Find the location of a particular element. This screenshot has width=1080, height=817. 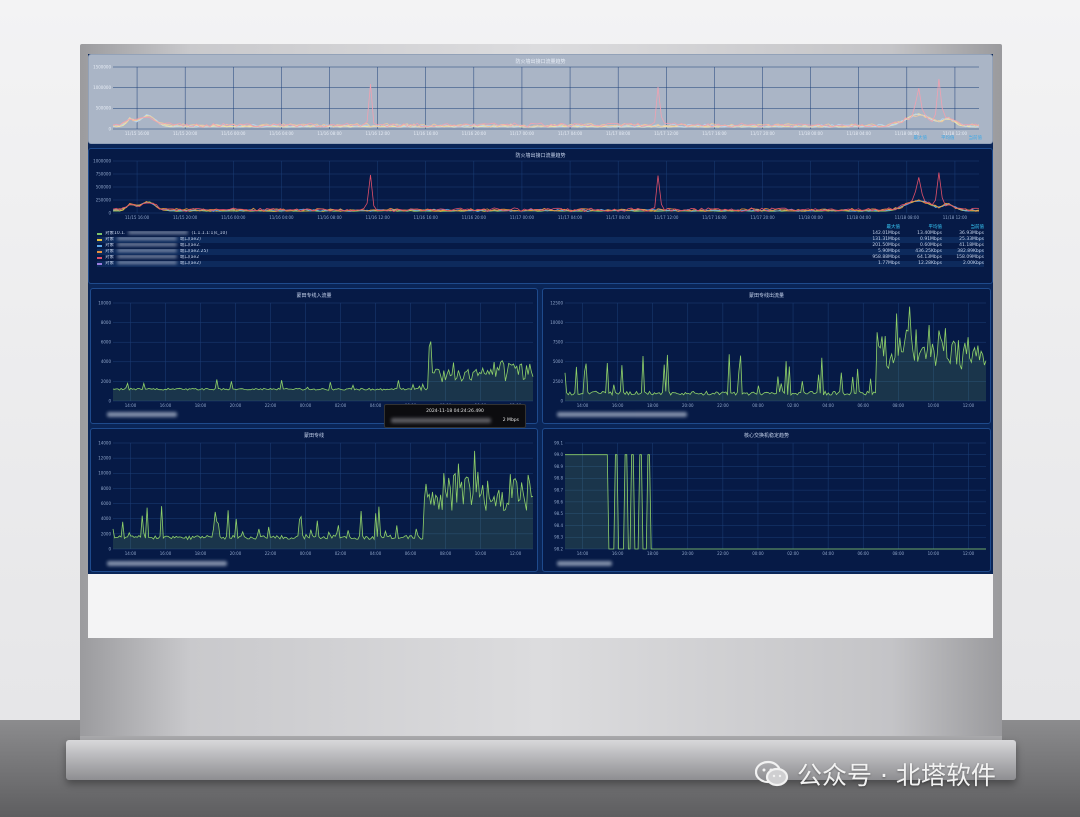

x-tick-label: 11/18 12:00 is located at coordinates (955, 217).